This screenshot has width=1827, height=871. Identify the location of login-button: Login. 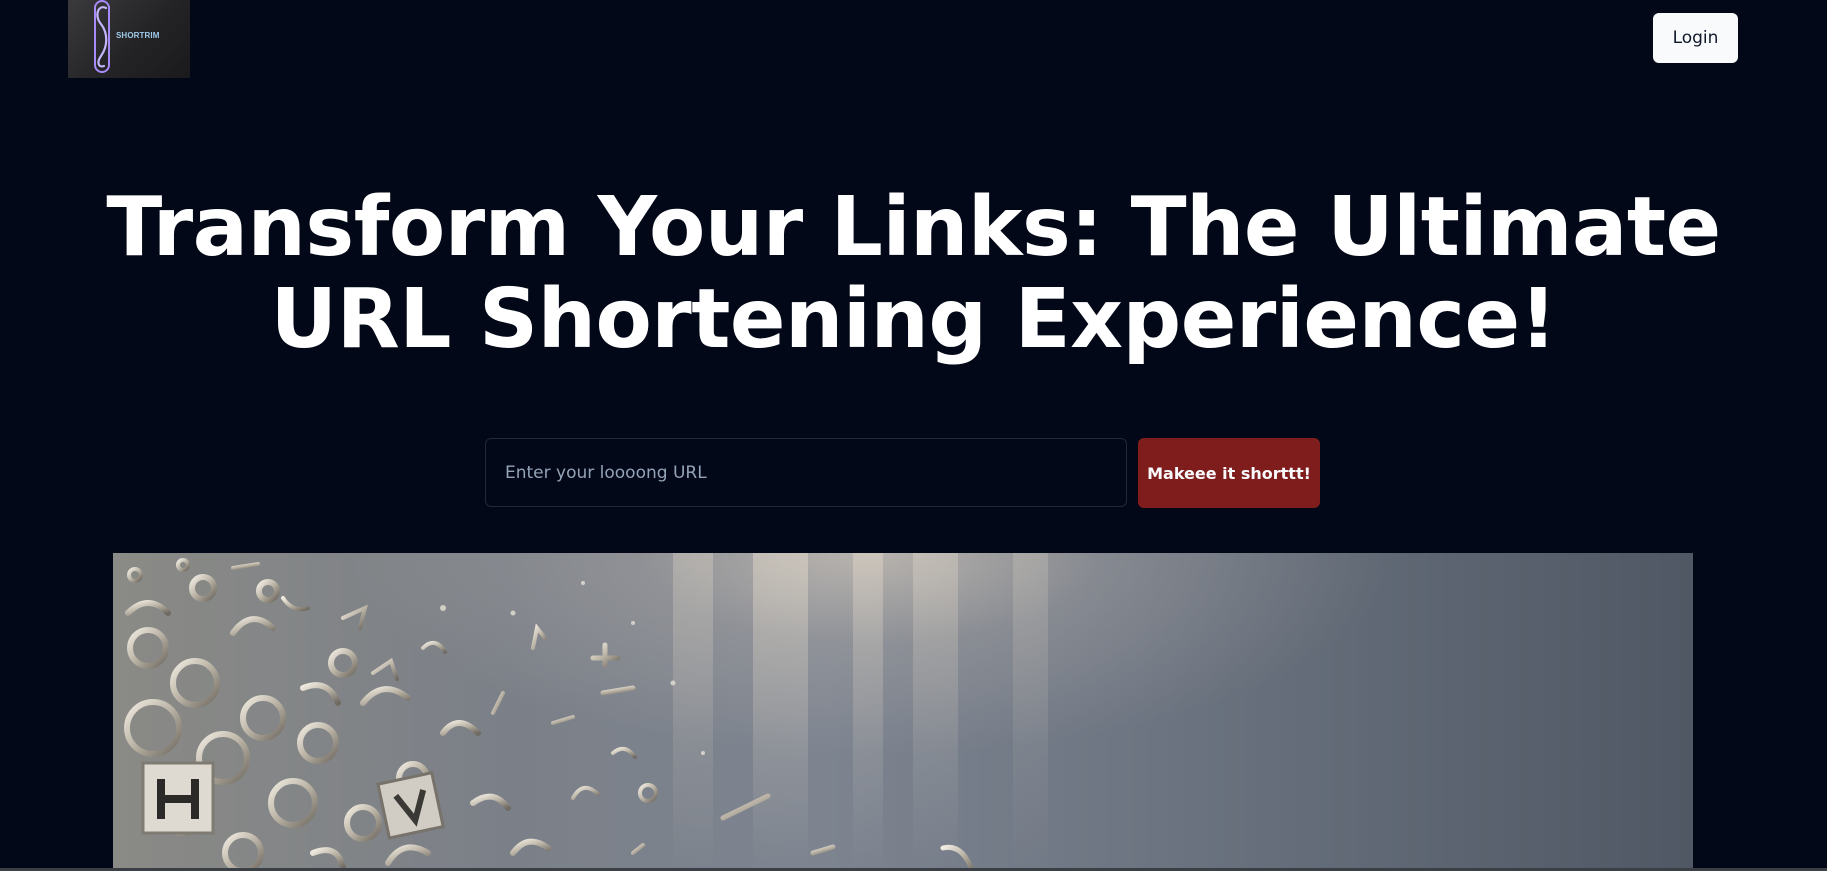
(1695, 38).